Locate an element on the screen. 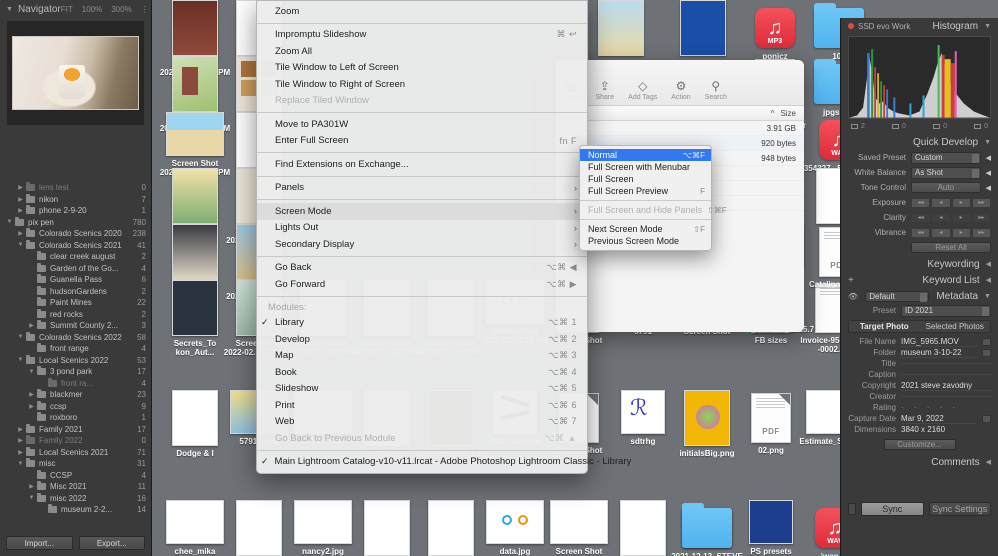 The width and height of the screenshot is (998, 556). zoom-fit-button: FIT is located at coordinates (67, 9).